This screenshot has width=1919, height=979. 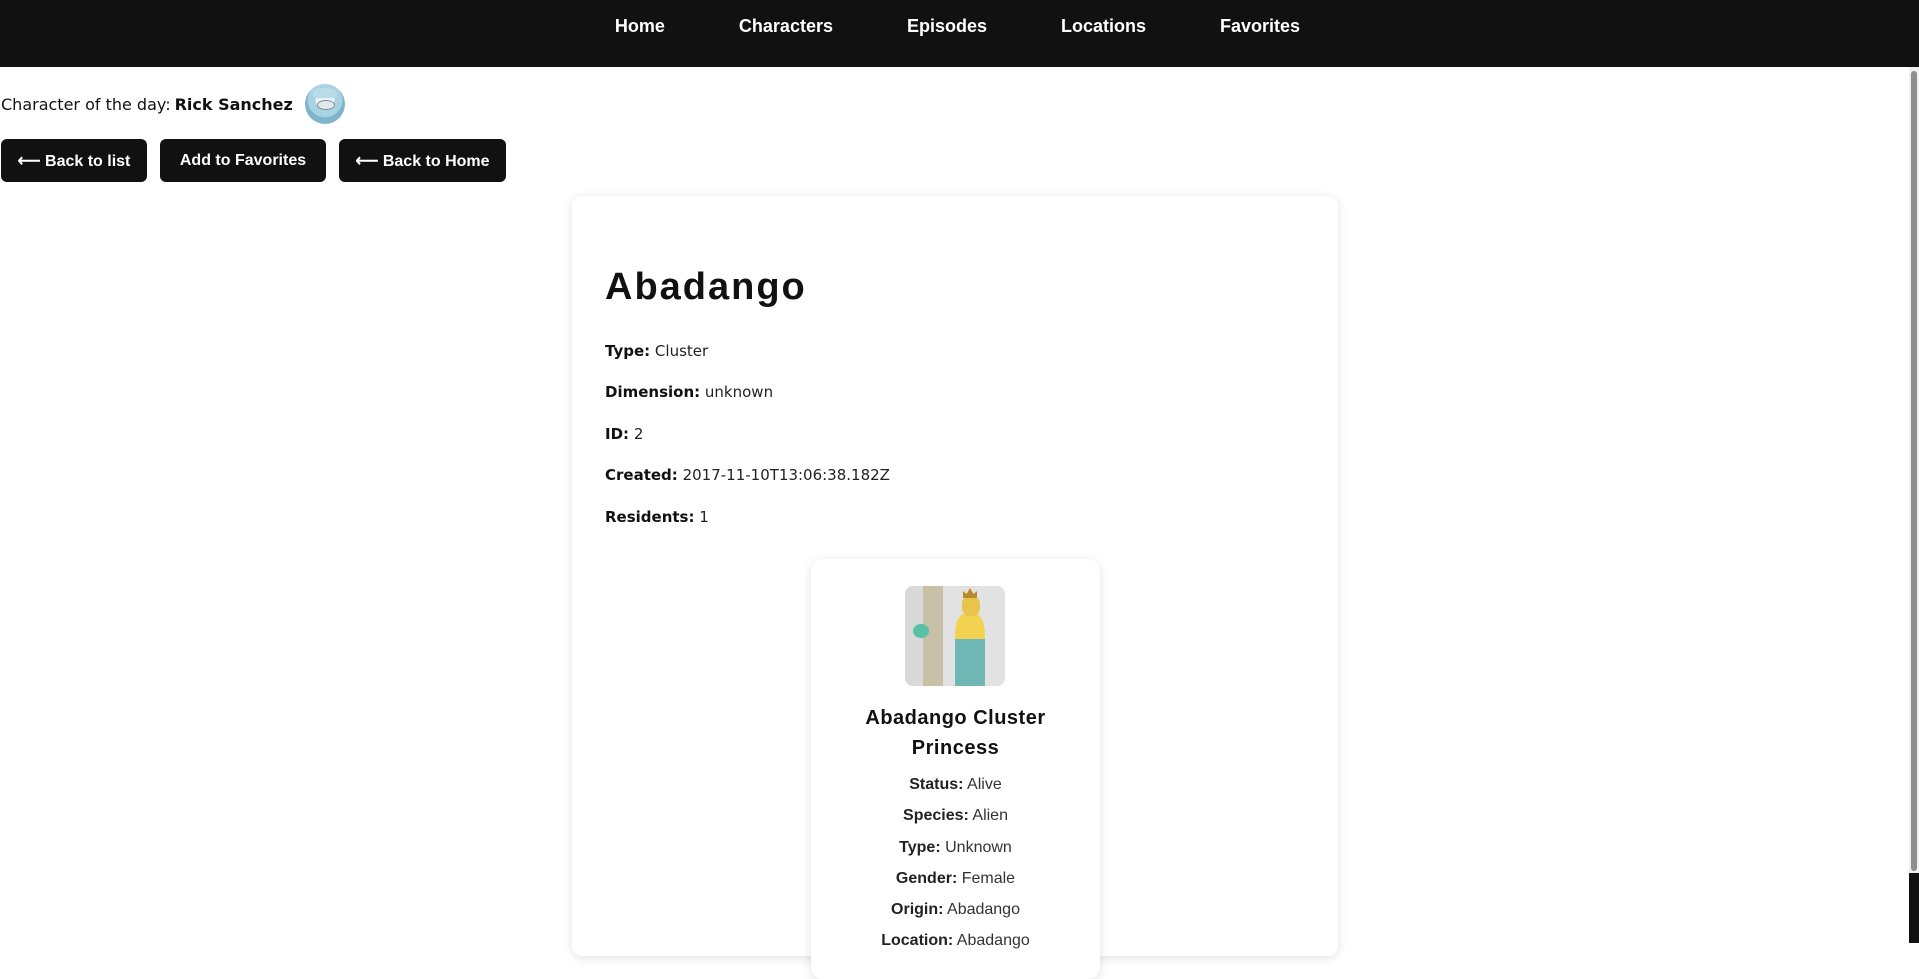 I want to click on location-type: Type: Cluster, so click(x=656, y=351).